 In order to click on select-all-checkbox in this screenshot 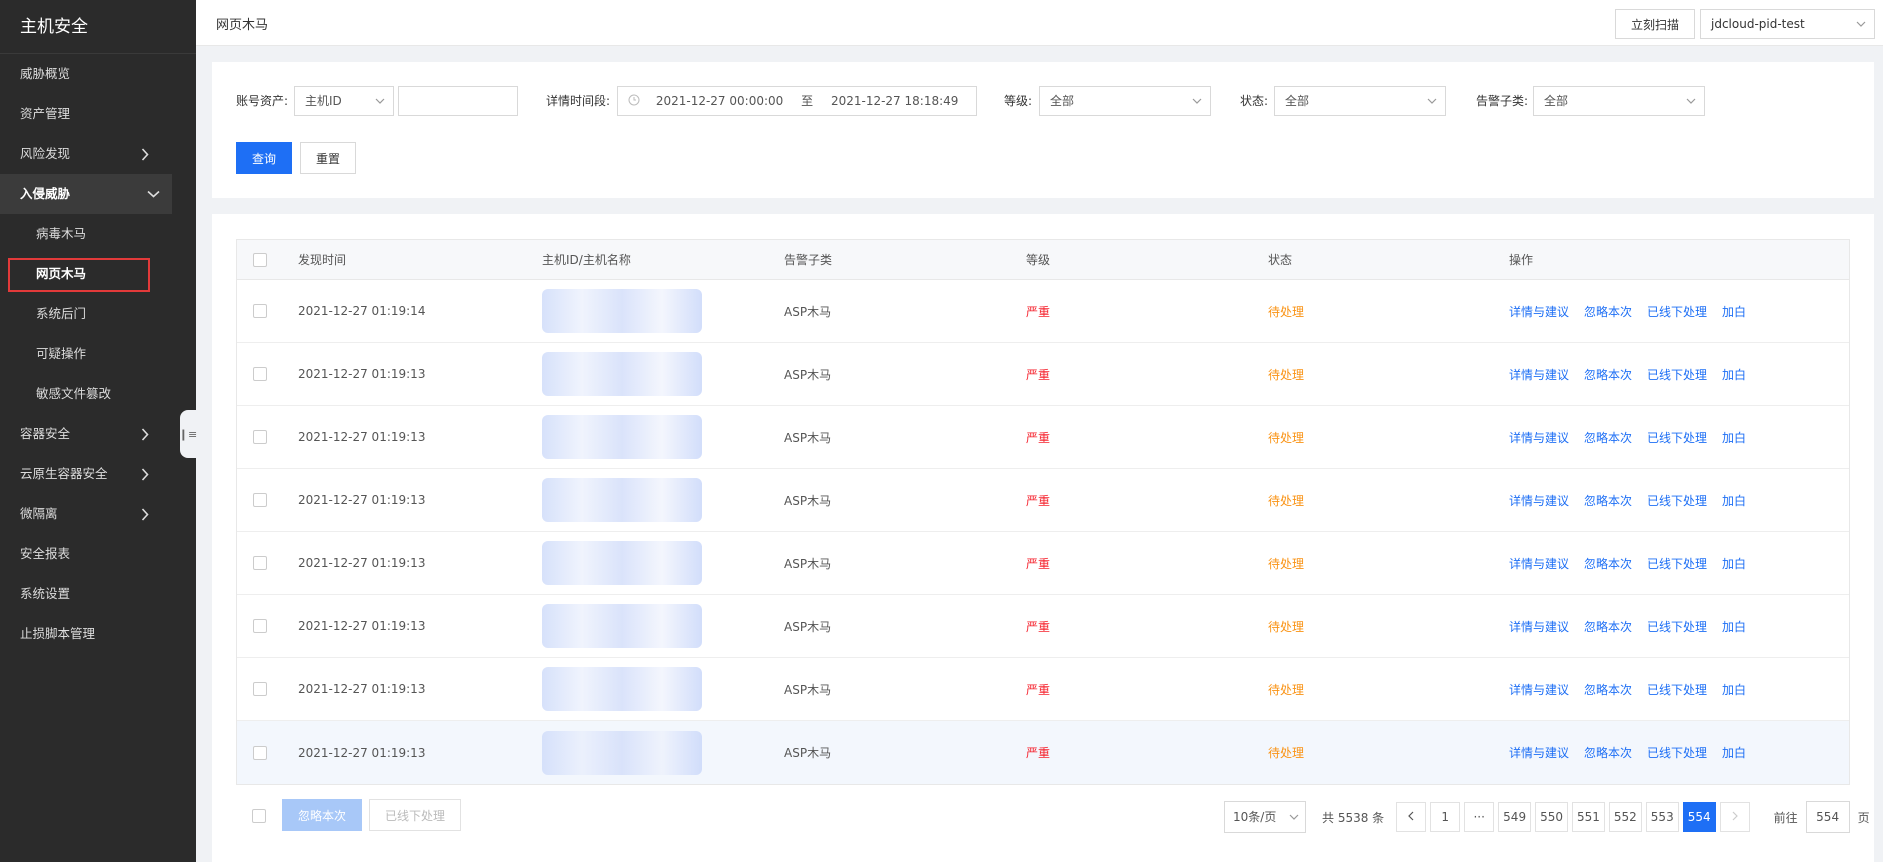, I will do `click(260, 259)`.